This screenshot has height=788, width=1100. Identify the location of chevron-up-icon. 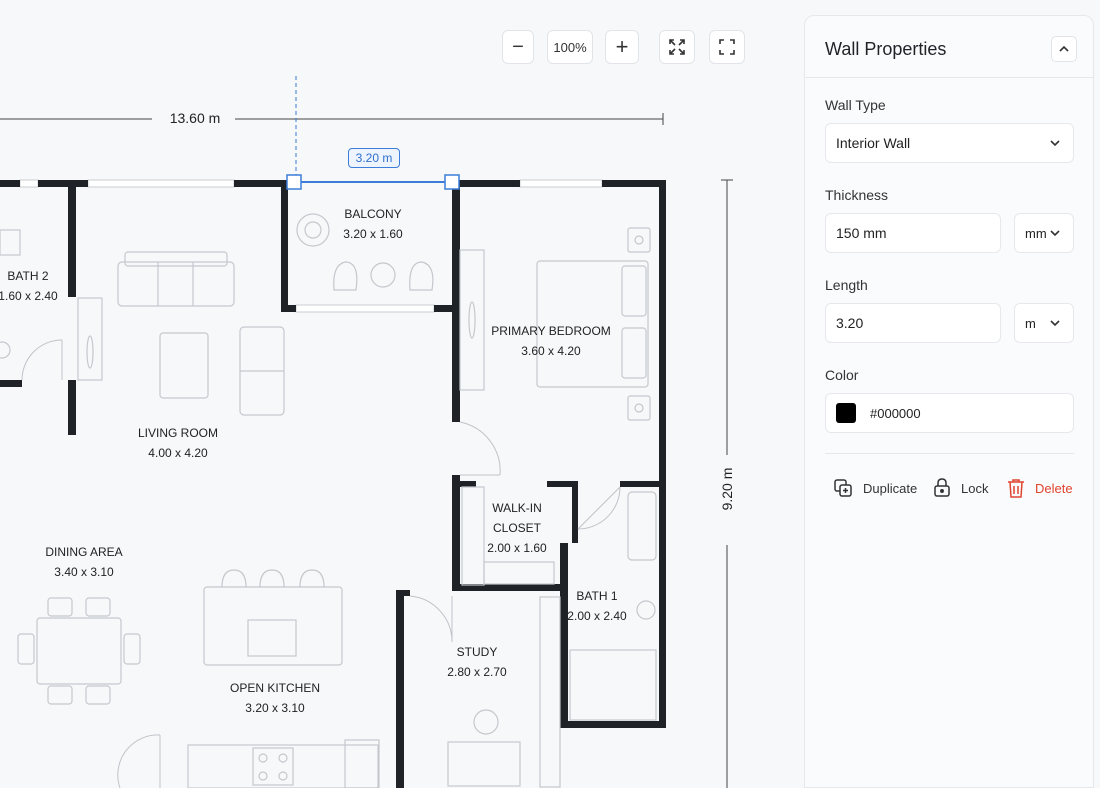
(1064, 48).